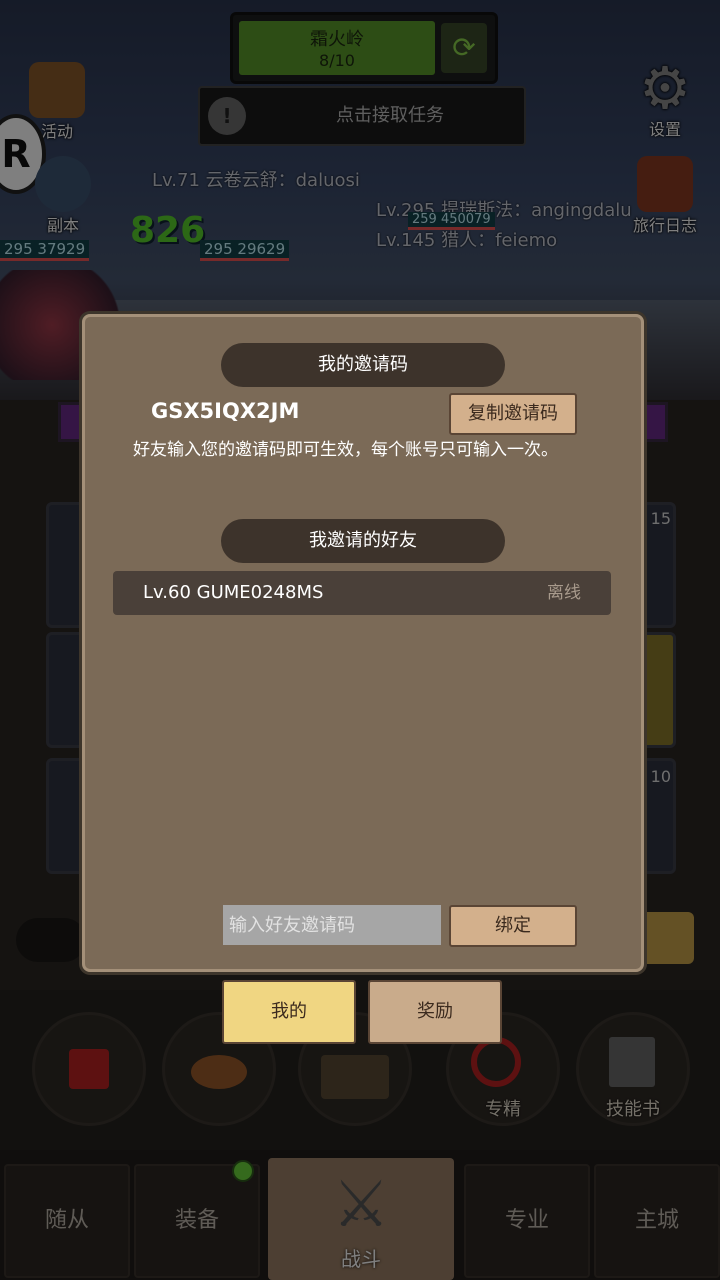 The height and width of the screenshot is (1280, 720). What do you see at coordinates (332, 925) in the screenshot?
I see `friend-invite-code-input` at bounding box center [332, 925].